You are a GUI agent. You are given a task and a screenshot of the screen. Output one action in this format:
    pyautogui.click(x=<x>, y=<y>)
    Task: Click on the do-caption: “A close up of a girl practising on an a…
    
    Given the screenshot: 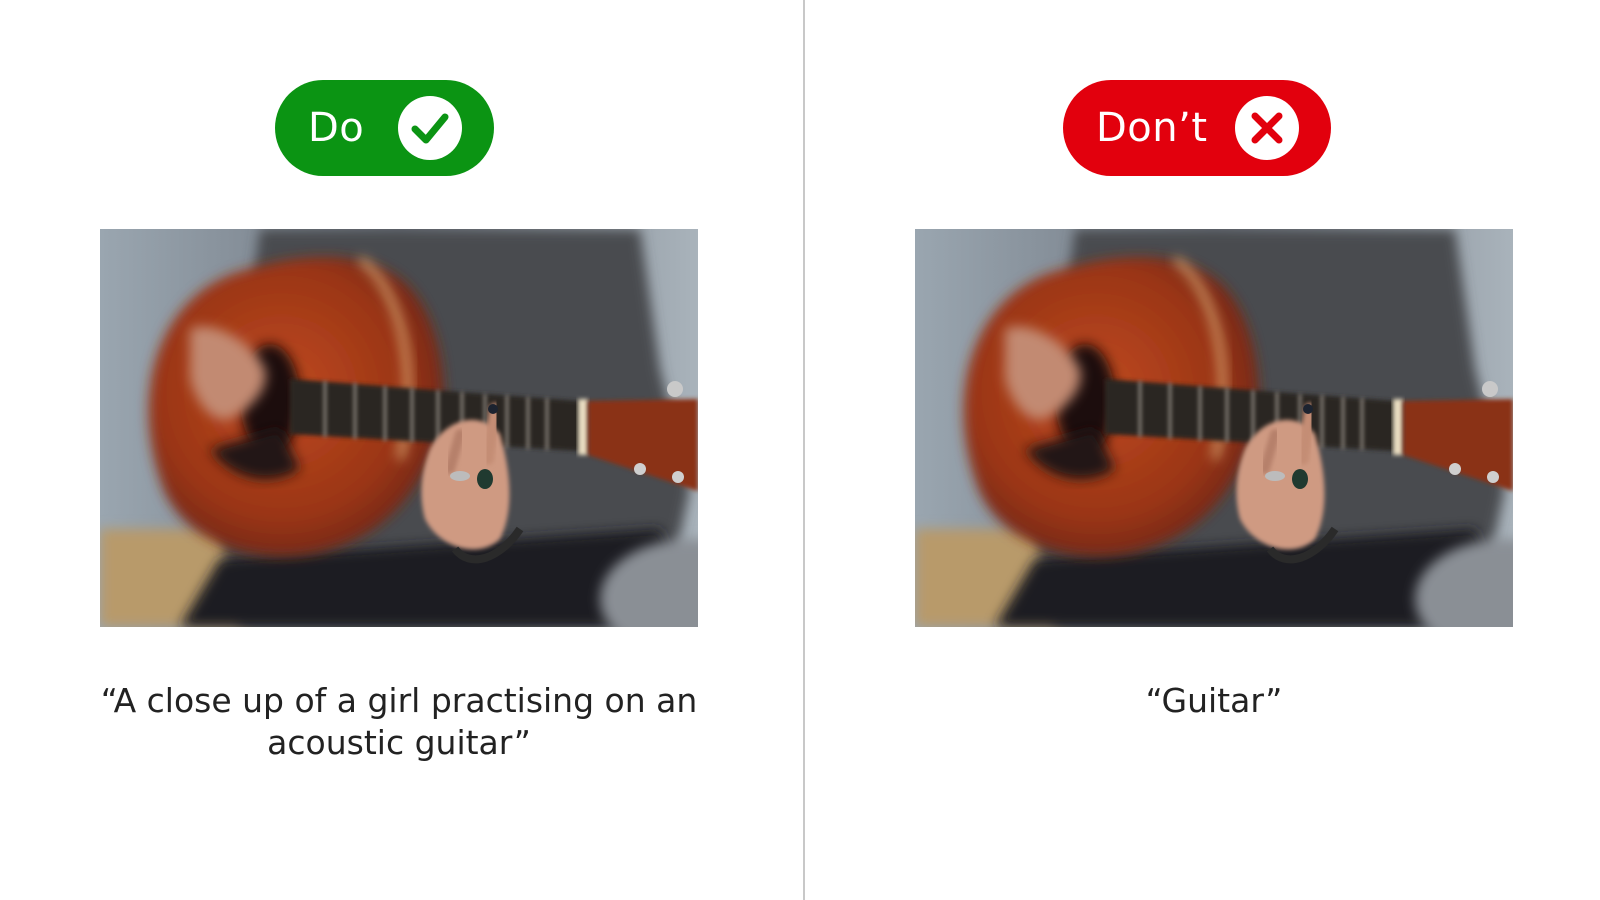 What is the action you would take?
    pyautogui.click(x=399, y=721)
    